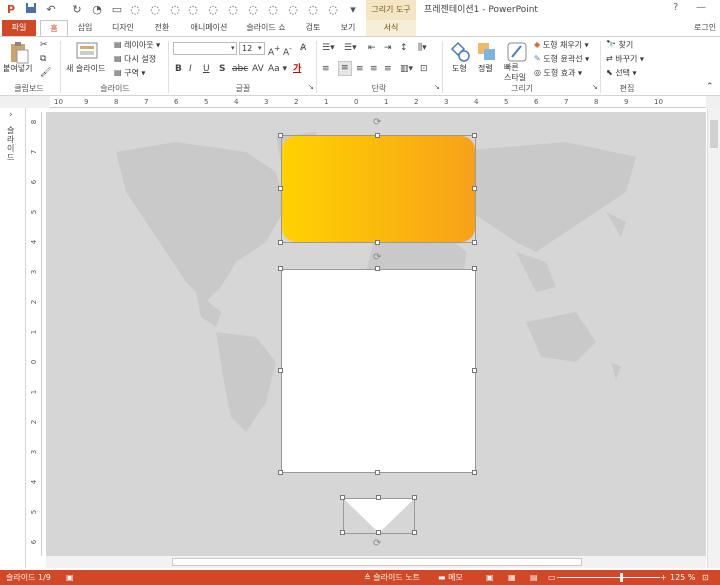  Describe the element at coordinates (287, 51) in the screenshot. I see `decrease-font-icon: A-` at that location.